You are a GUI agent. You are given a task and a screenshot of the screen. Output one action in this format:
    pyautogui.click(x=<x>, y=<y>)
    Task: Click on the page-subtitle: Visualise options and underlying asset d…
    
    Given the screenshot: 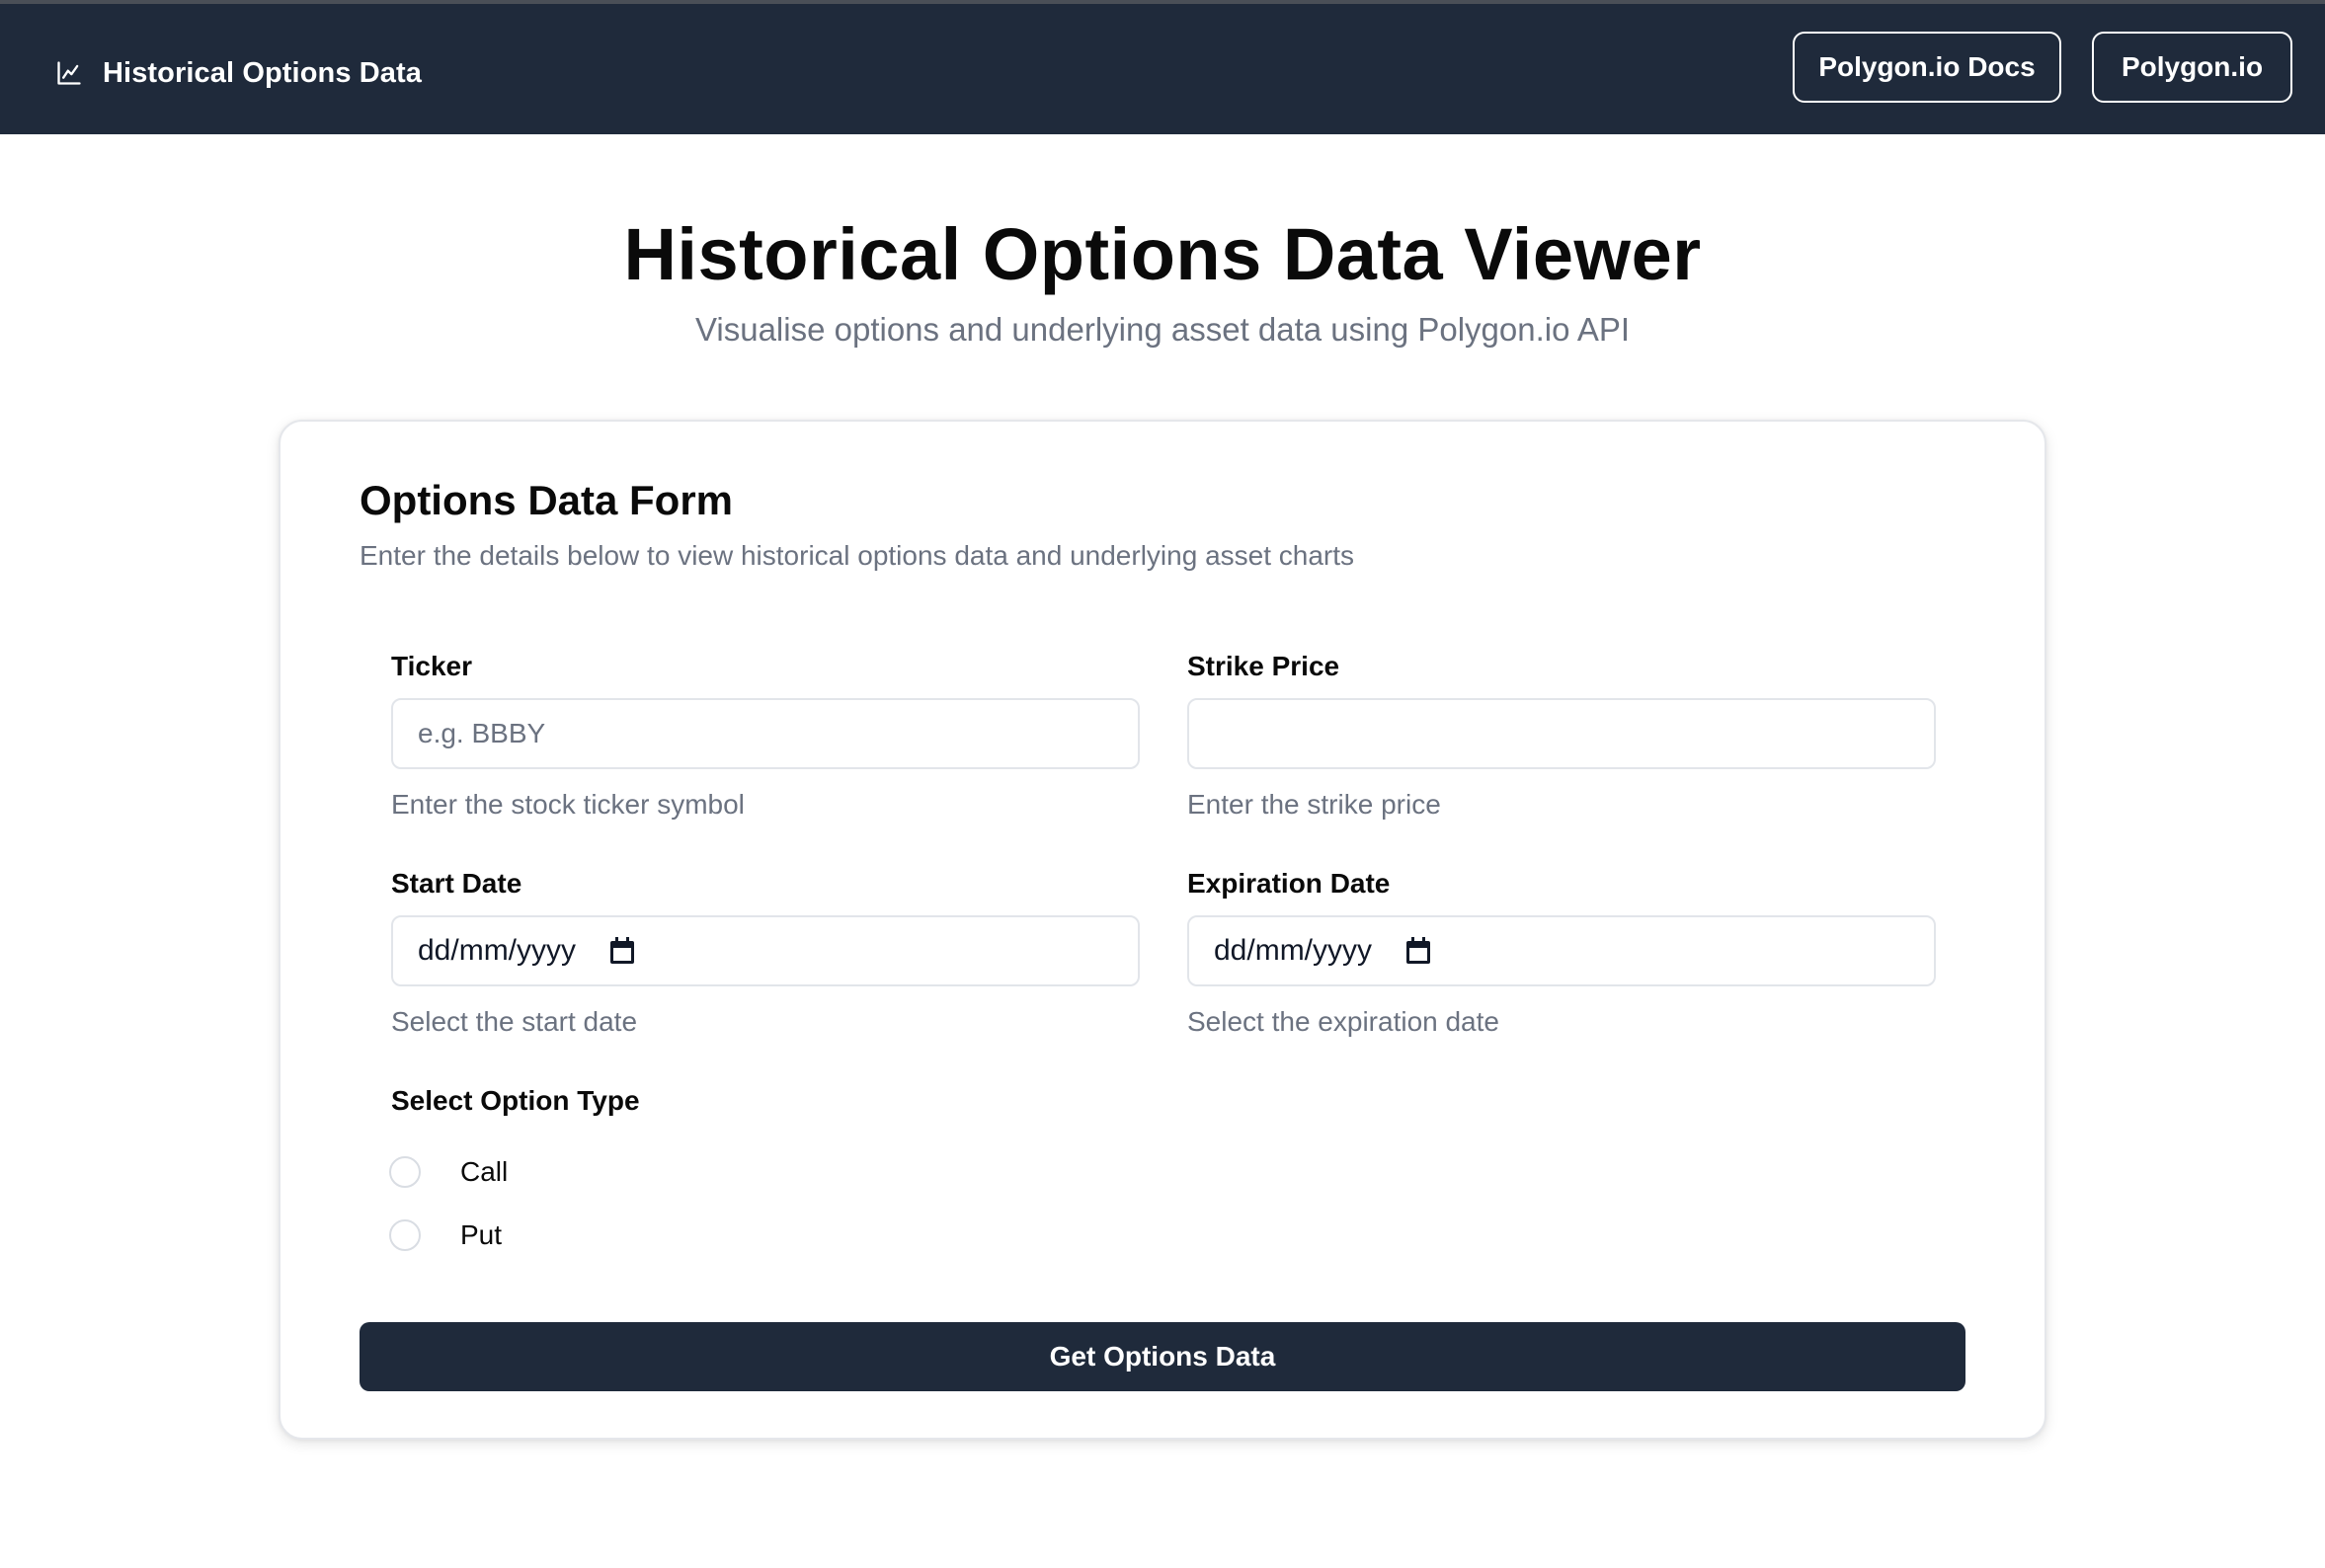 What is the action you would take?
    pyautogui.click(x=1162, y=329)
    